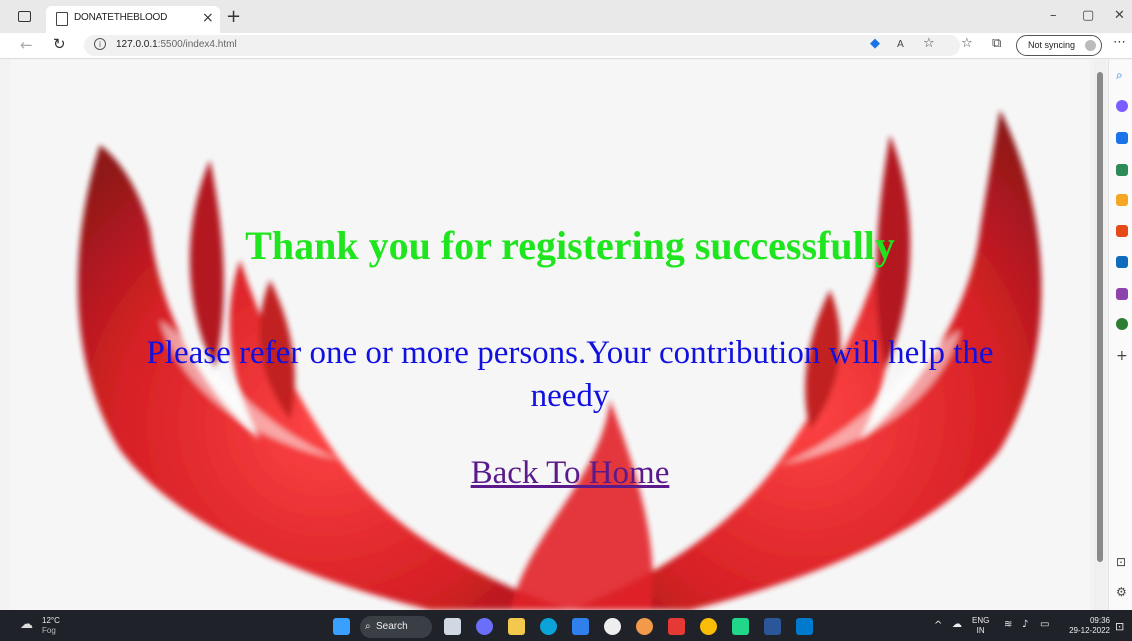  Describe the element at coordinates (1122, 356) in the screenshot. I see `add-sidebar-app-icon: +` at that location.